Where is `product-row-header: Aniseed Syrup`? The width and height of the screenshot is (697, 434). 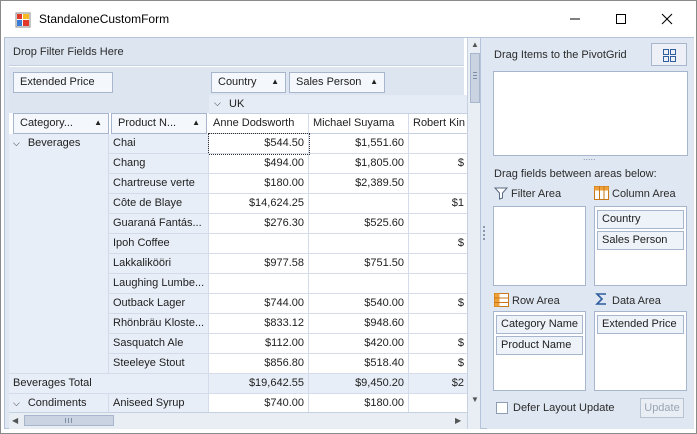
product-row-header: Aniseed Syrup is located at coordinates (159, 404).